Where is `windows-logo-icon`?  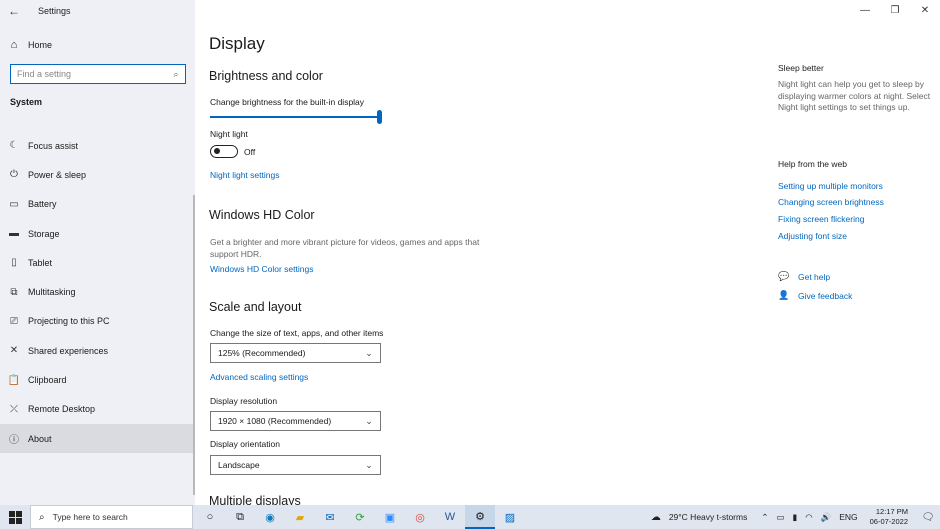
windows-logo-icon is located at coordinates (15, 517).